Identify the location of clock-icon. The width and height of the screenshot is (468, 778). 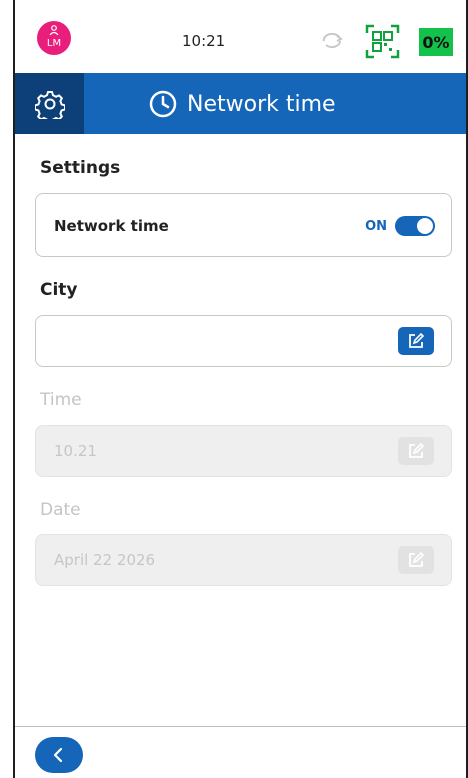
(163, 104).